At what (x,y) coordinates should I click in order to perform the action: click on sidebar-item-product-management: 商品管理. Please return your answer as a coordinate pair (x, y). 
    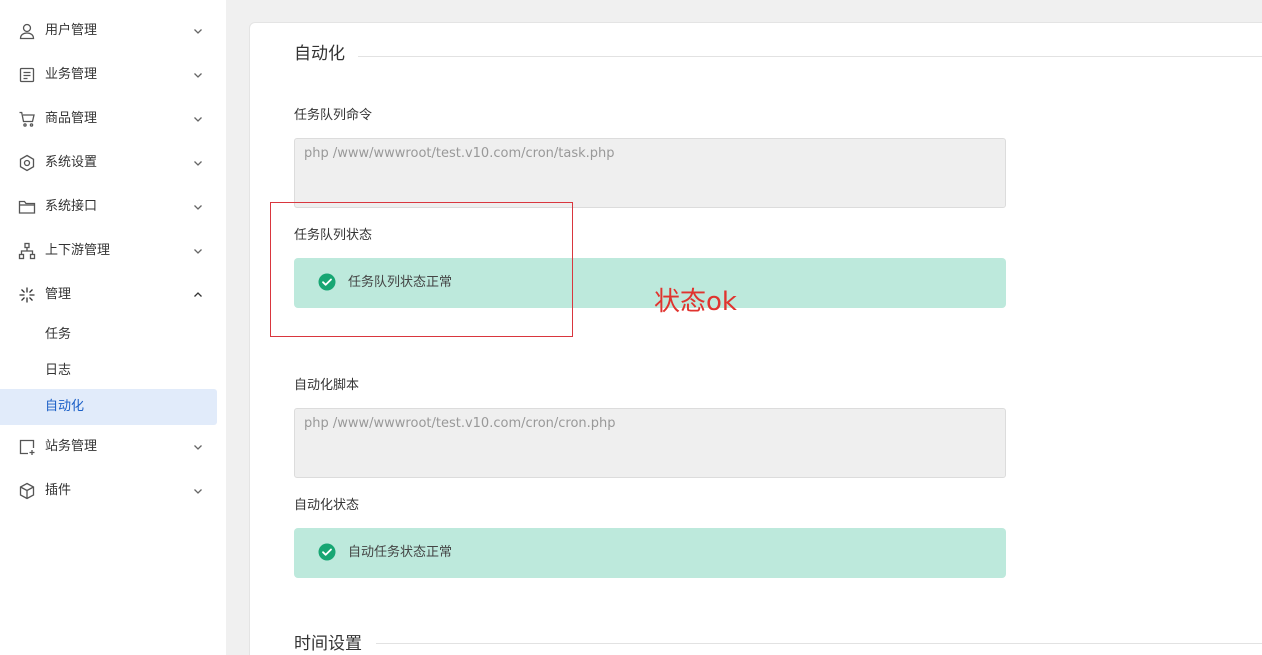
    Looking at the image, I should click on (113, 119).